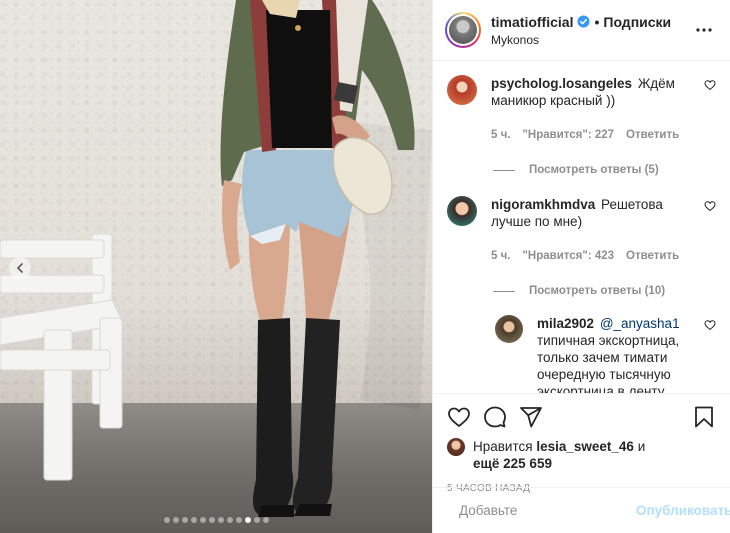 Image resolution: width=730 pixels, height=533 pixels. I want to click on comment-likes: "Нравится": 423, so click(568, 256).